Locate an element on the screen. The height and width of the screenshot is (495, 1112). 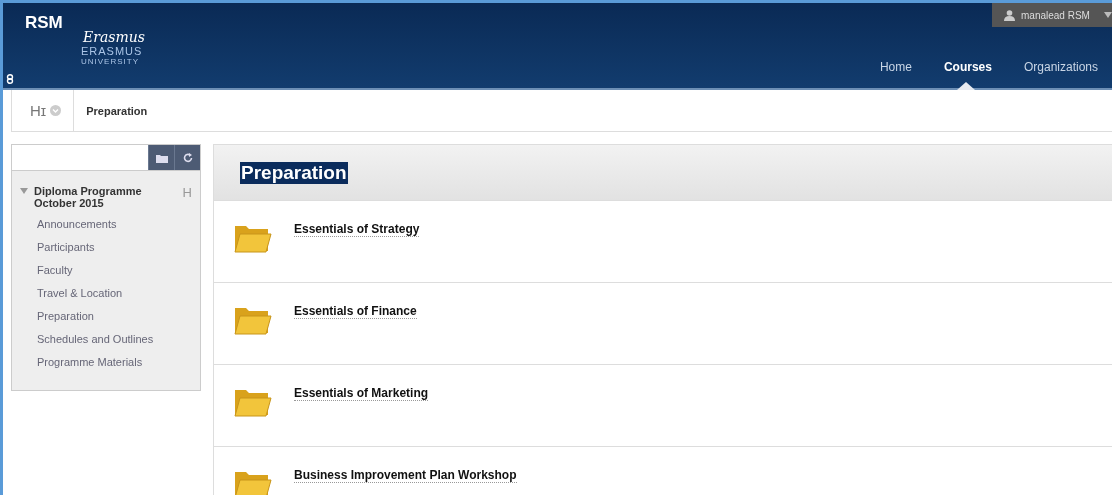
refresh-button is located at coordinates (187, 157).